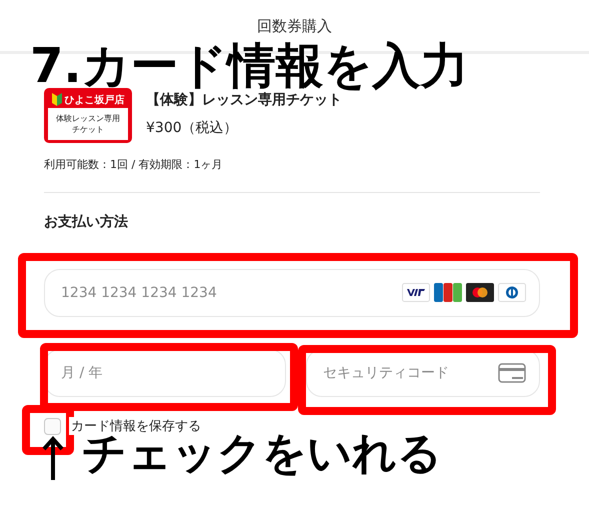  I want to click on ticket-terms: 利用可能数：1回 / 有効期限：1ヶ月, so click(134, 164).